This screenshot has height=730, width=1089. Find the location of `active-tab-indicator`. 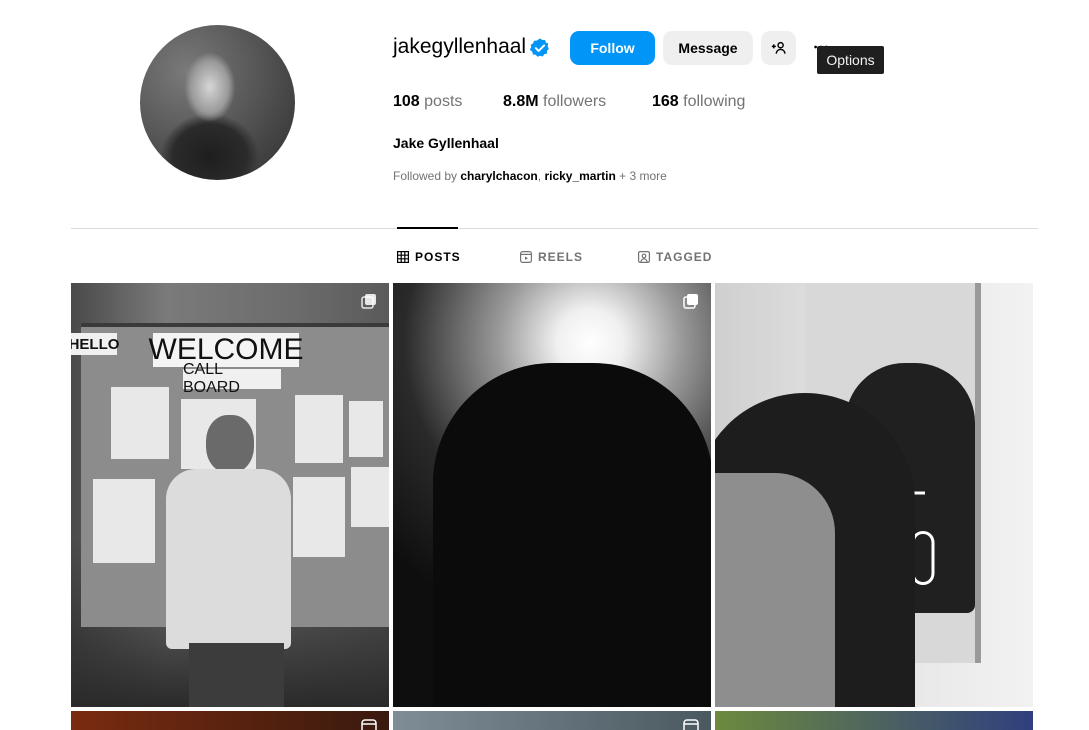

active-tab-indicator is located at coordinates (427, 228).